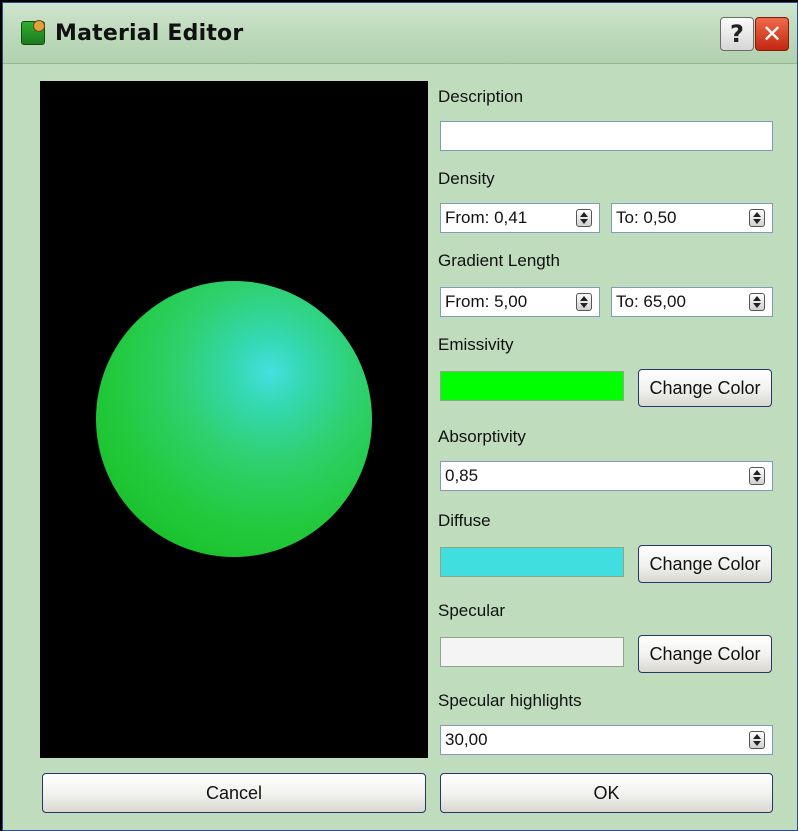  What do you see at coordinates (606, 136) in the screenshot?
I see `description-input` at bounding box center [606, 136].